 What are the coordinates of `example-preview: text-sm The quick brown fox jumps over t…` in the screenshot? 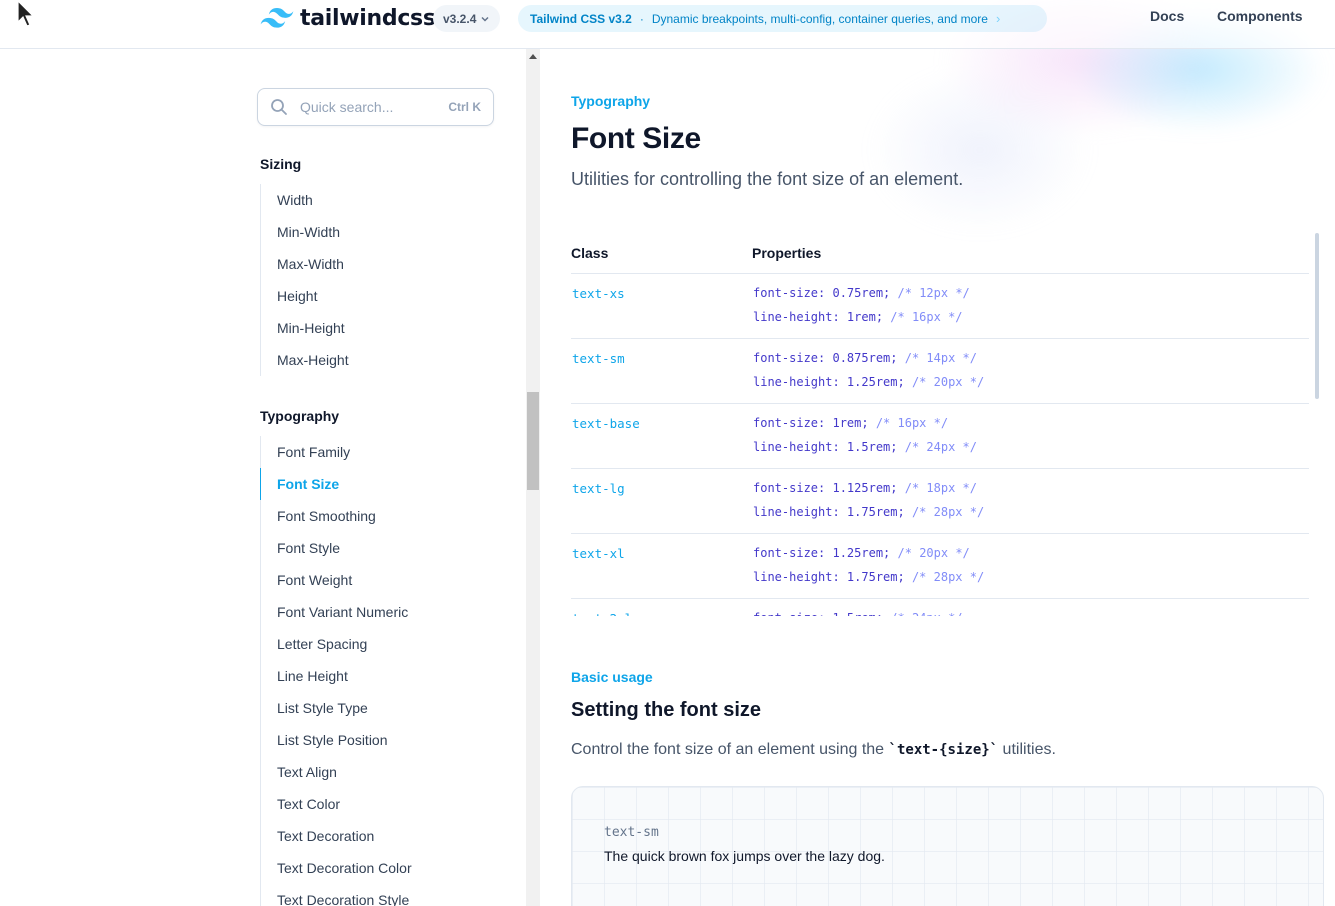 It's located at (947, 846).